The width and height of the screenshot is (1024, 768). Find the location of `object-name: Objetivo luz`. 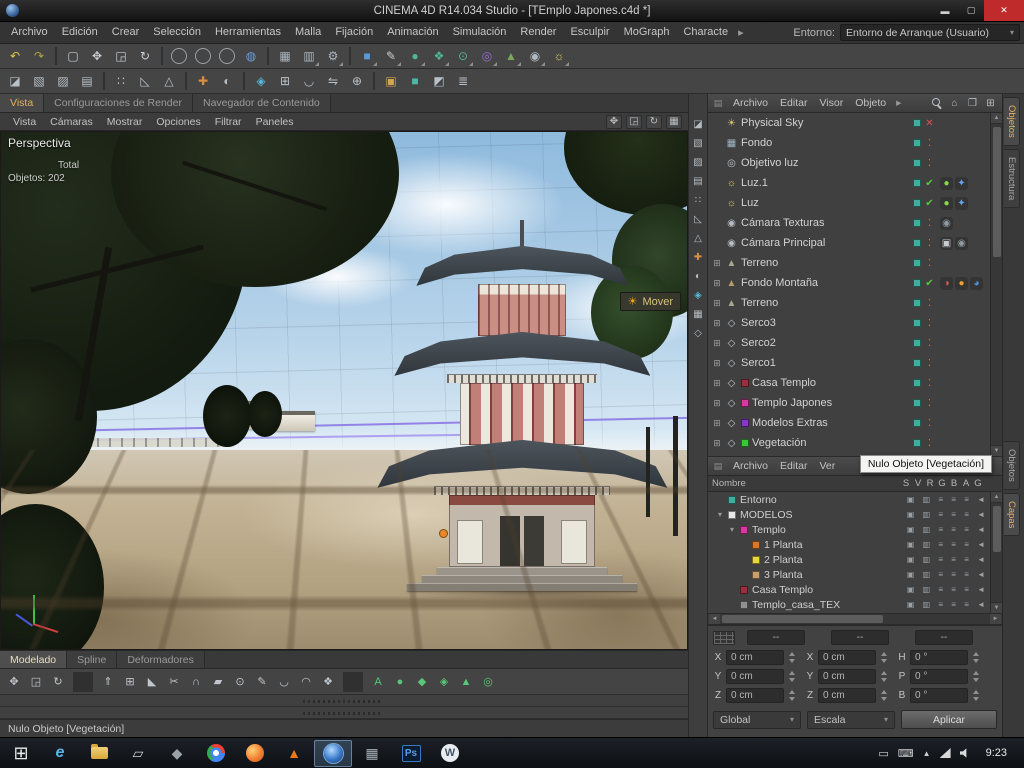

object-name: Objetivo luz is located at coordinates (769, 163).